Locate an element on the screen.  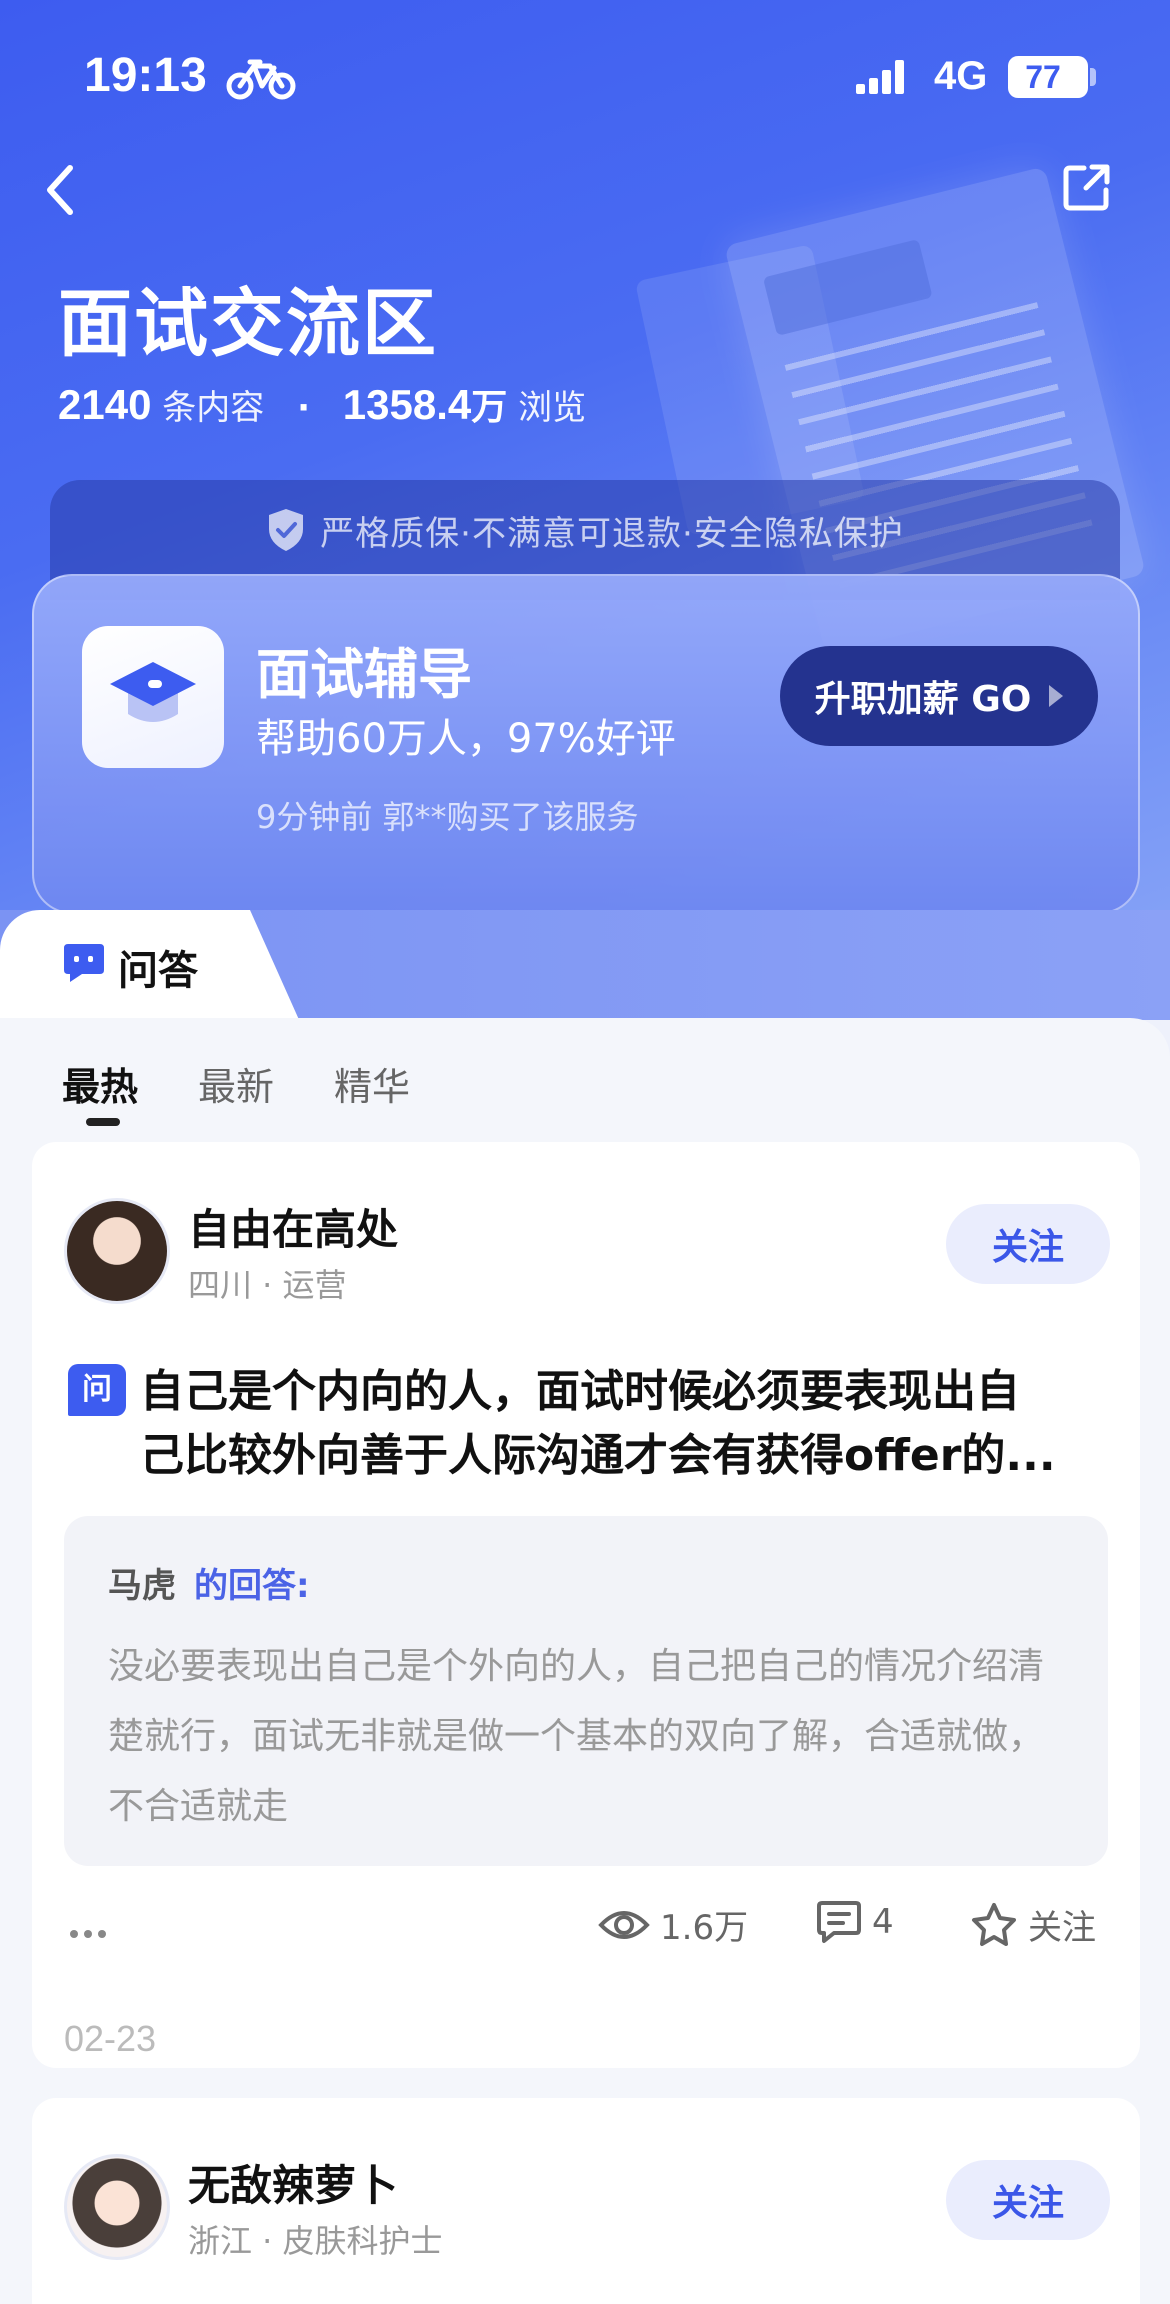
eye-icon is located at coordinates (624, 1924).